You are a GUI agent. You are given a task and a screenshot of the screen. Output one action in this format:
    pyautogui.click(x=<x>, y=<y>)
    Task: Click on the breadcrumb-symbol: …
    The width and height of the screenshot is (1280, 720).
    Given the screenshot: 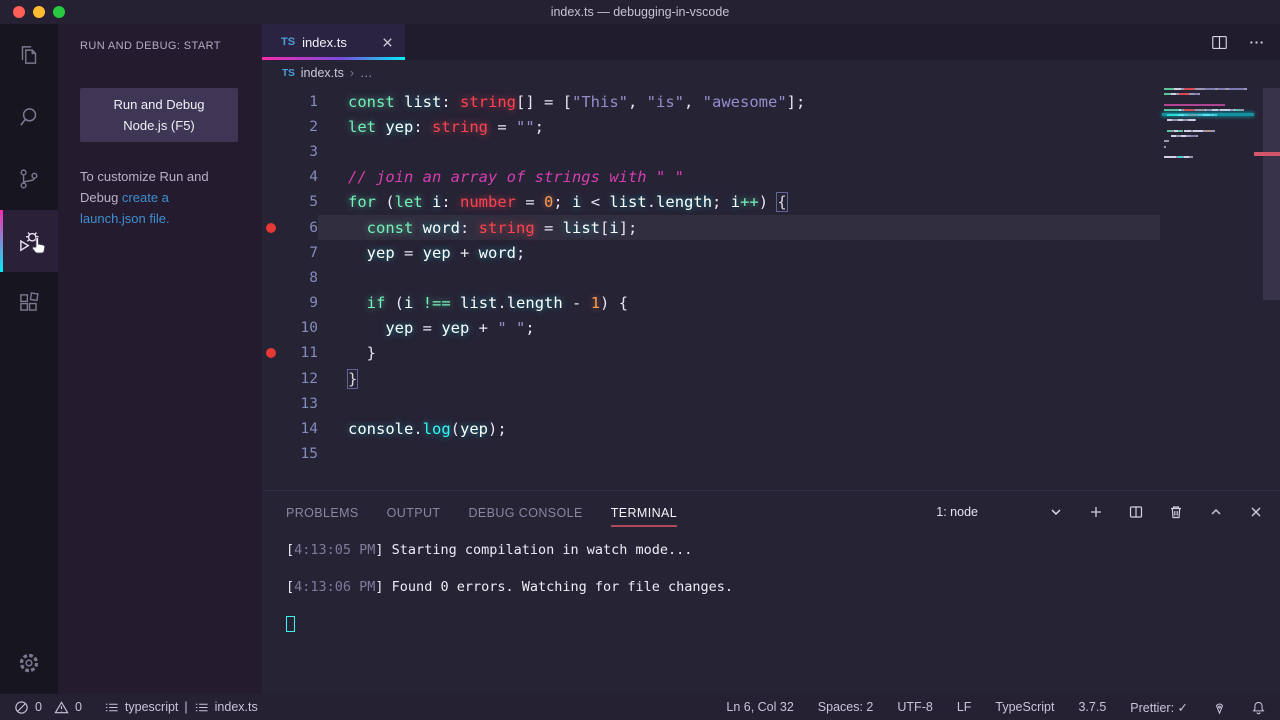 What is the action you would take?
    pyautogui.click(x=366, y=73)
    